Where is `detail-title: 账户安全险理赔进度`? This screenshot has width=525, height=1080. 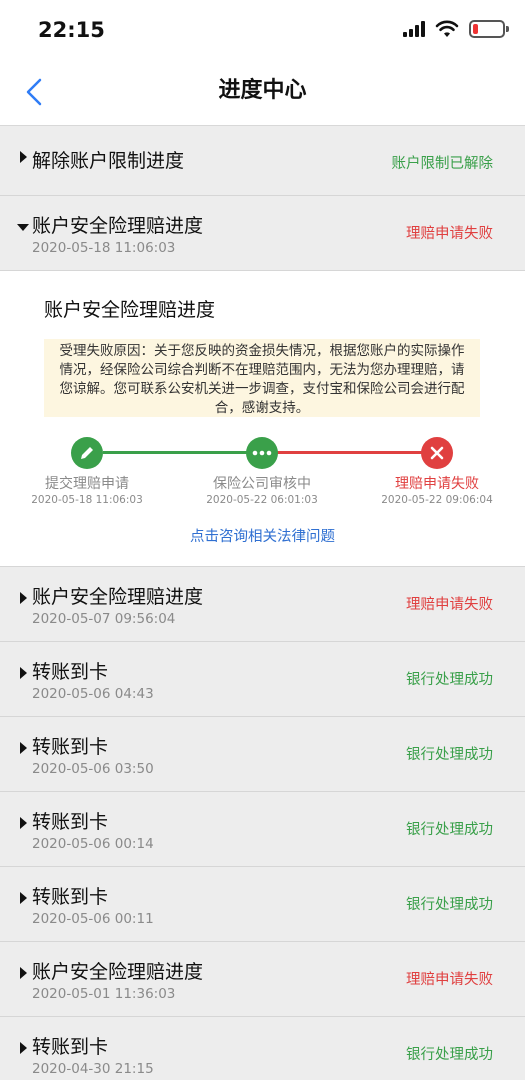 detail-title: 账户安全险理赔进度 is located at coordinates (130, 310).